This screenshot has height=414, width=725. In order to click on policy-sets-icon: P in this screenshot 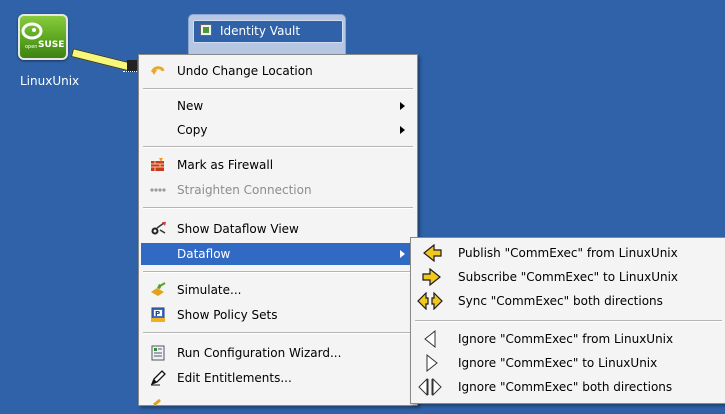, I will do `click(158, 315)`.